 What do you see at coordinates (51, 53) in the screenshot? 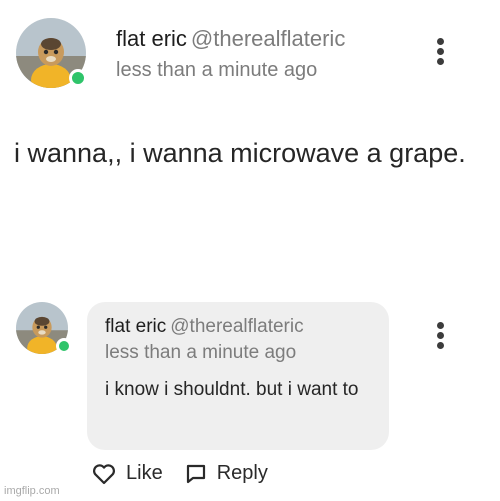
I see `post-author-avatar` at bounding box center [51, 53].